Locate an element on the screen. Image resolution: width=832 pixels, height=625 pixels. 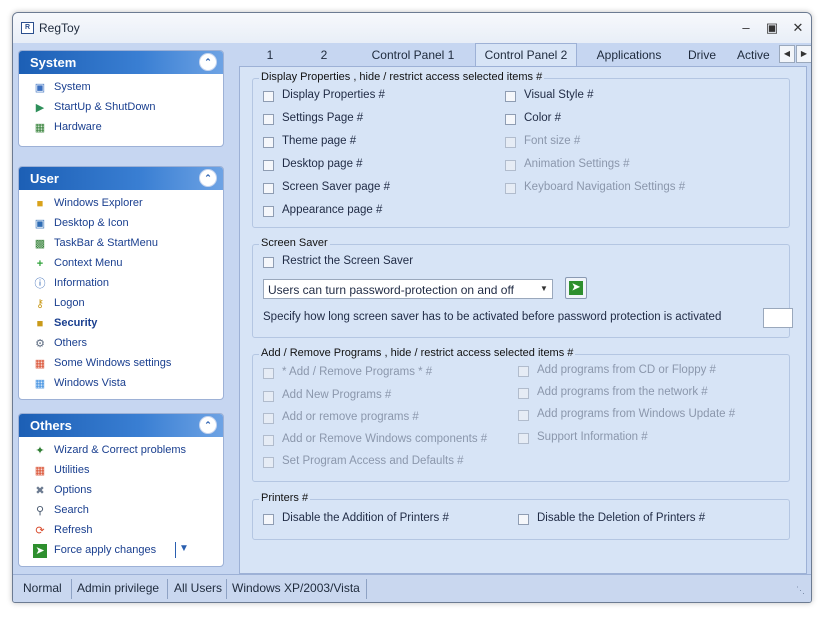
status-privilege: Admin privilege is located at coordinates (118, 588).